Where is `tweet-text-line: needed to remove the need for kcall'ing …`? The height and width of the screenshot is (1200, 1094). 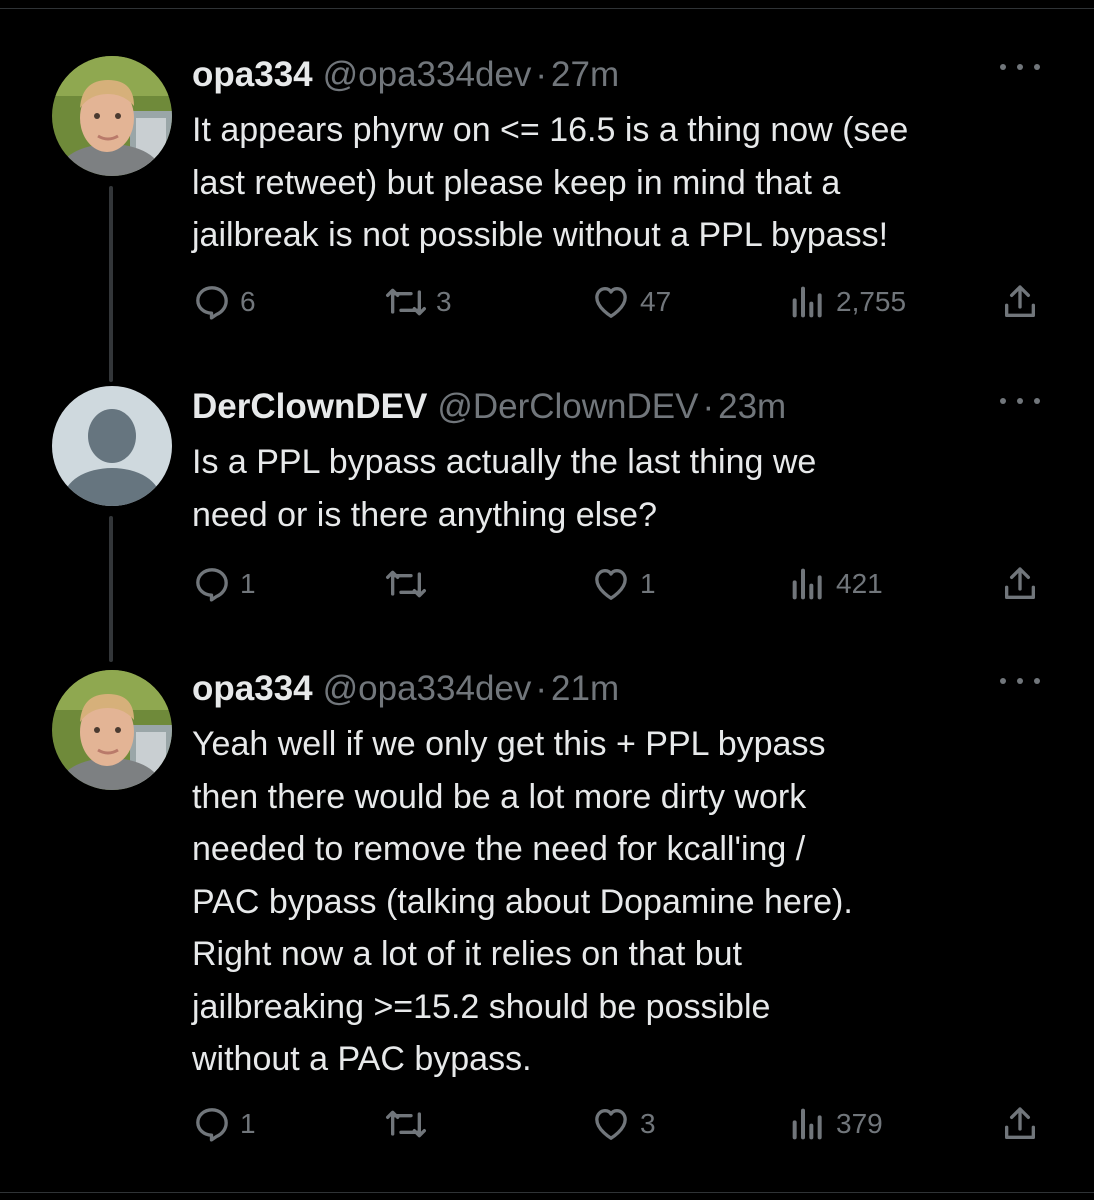 tweet-text-line: needed to remove the need for kcall'ing … is located at coordinates (499, 849).